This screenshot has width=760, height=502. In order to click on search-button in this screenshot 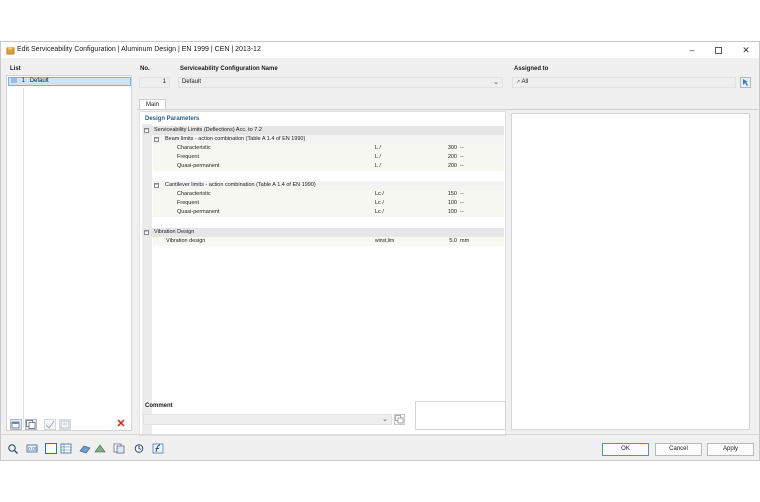, I will do `click(13, 448)`.